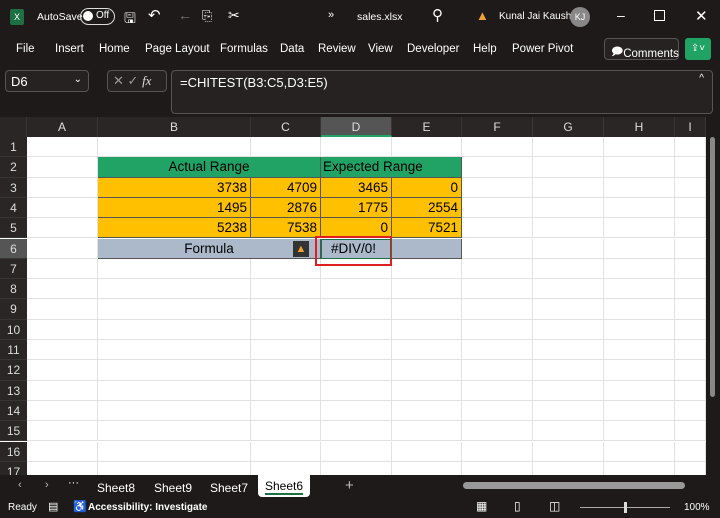  Describe the element at coordinates (713, 296) in the screenshot. I see `vertical-scrollbar` at that location.